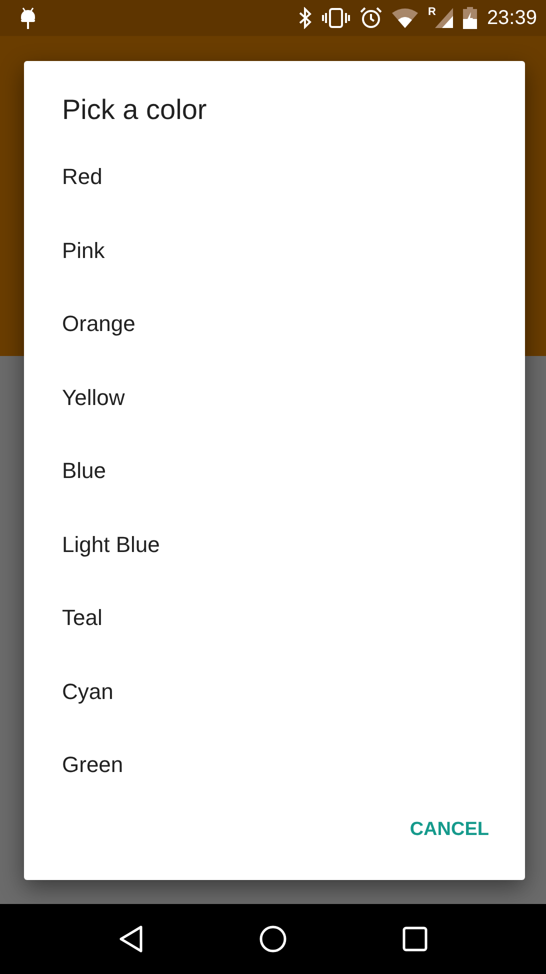 This screenshot has width=546, height=974. I want to click on list-item: Blue, so click(274, 471).